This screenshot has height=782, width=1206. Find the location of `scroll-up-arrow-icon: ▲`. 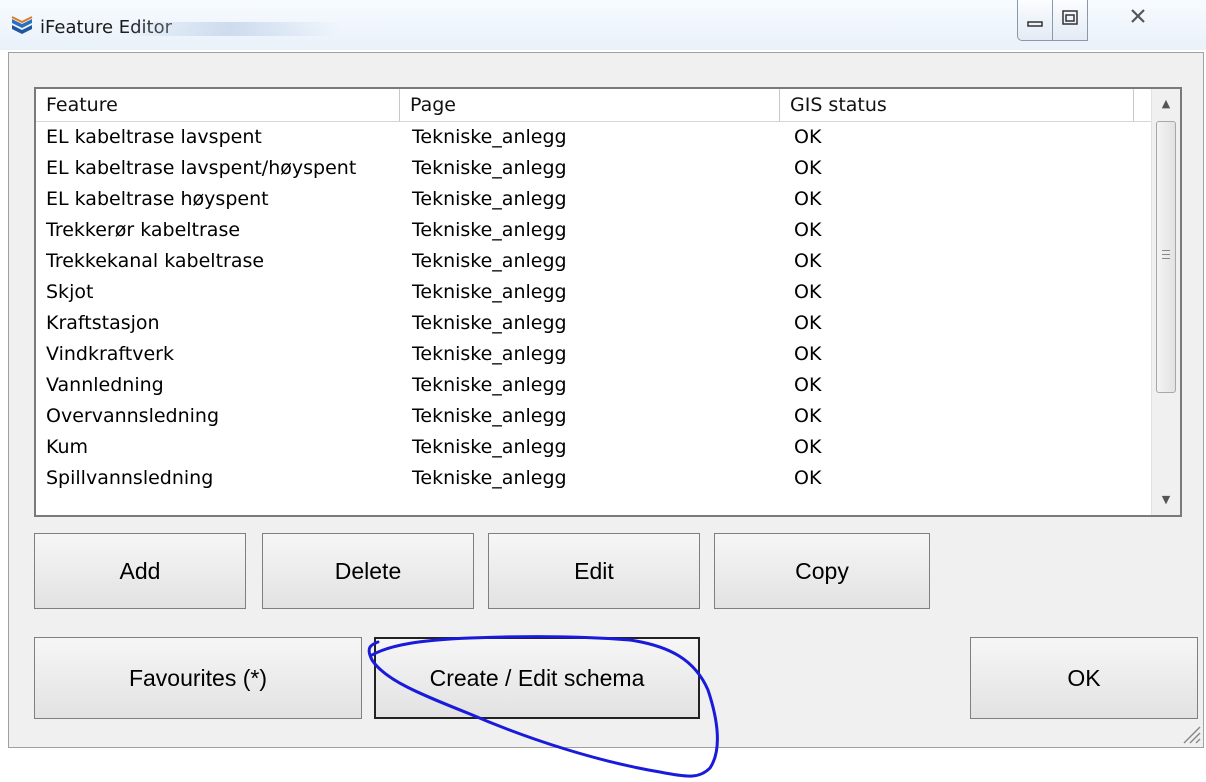

scroll-up-arrow-icon: ▲ is located at coordinates (1166, 104).